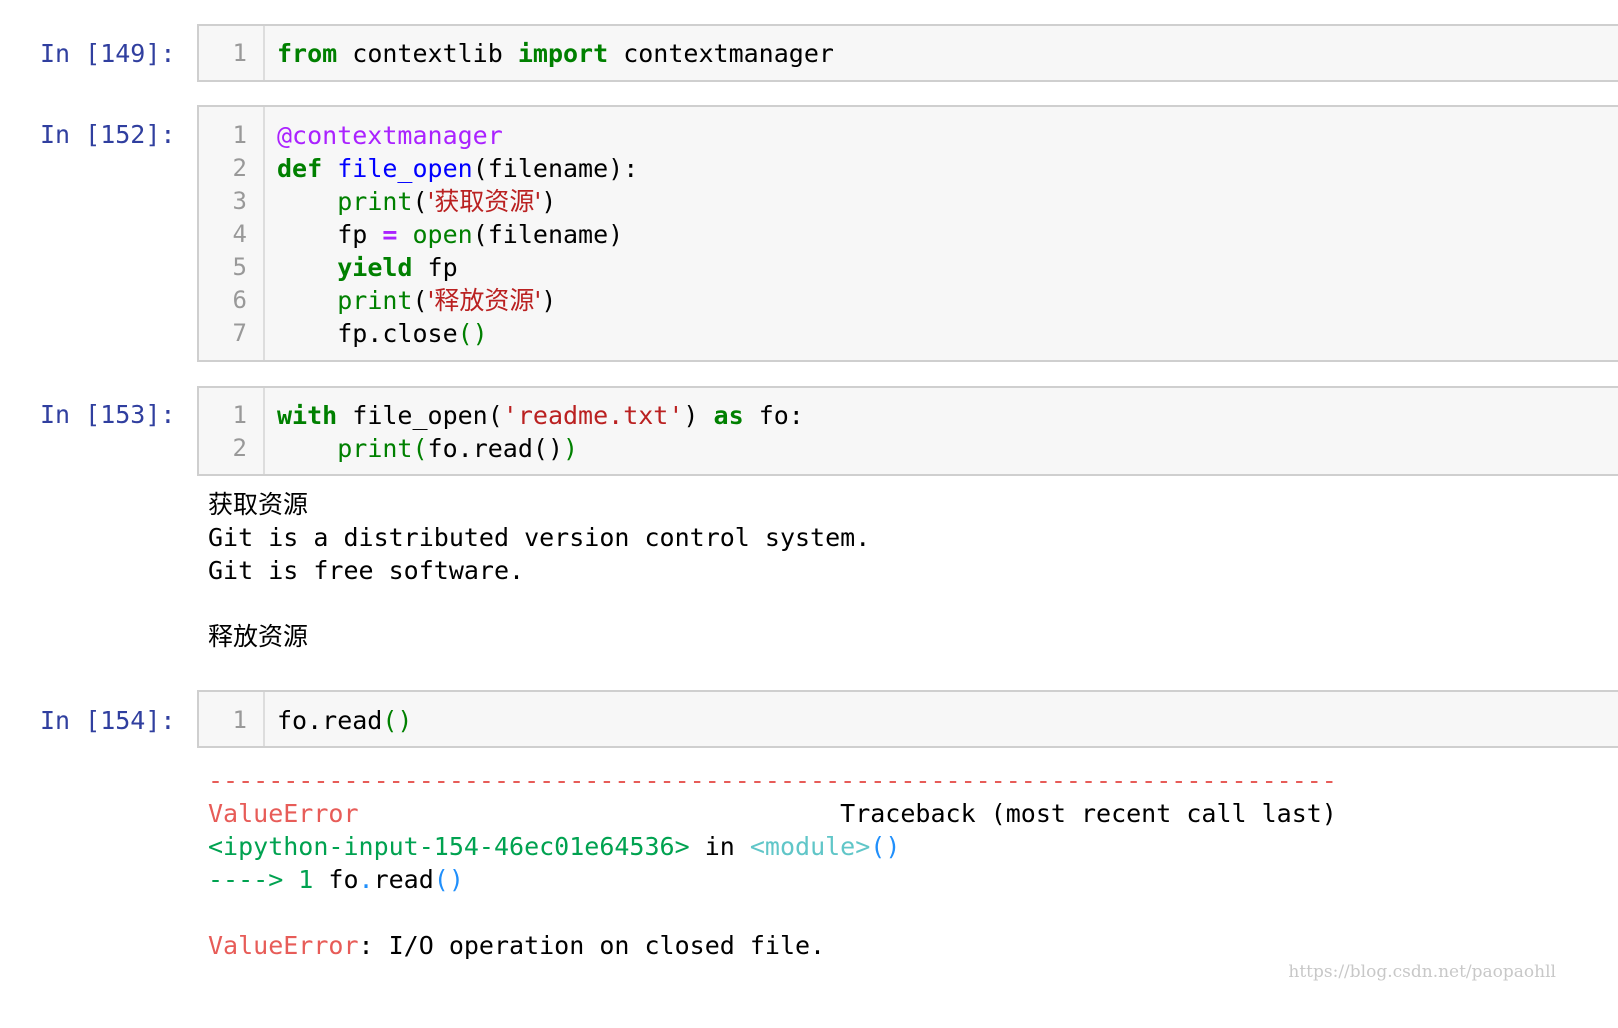 The width and height of the screenshot is (1618, 1028). Describe the element at coordinates (495, 448) in the screenshot. I see `code-token: fo.read()` at that location.